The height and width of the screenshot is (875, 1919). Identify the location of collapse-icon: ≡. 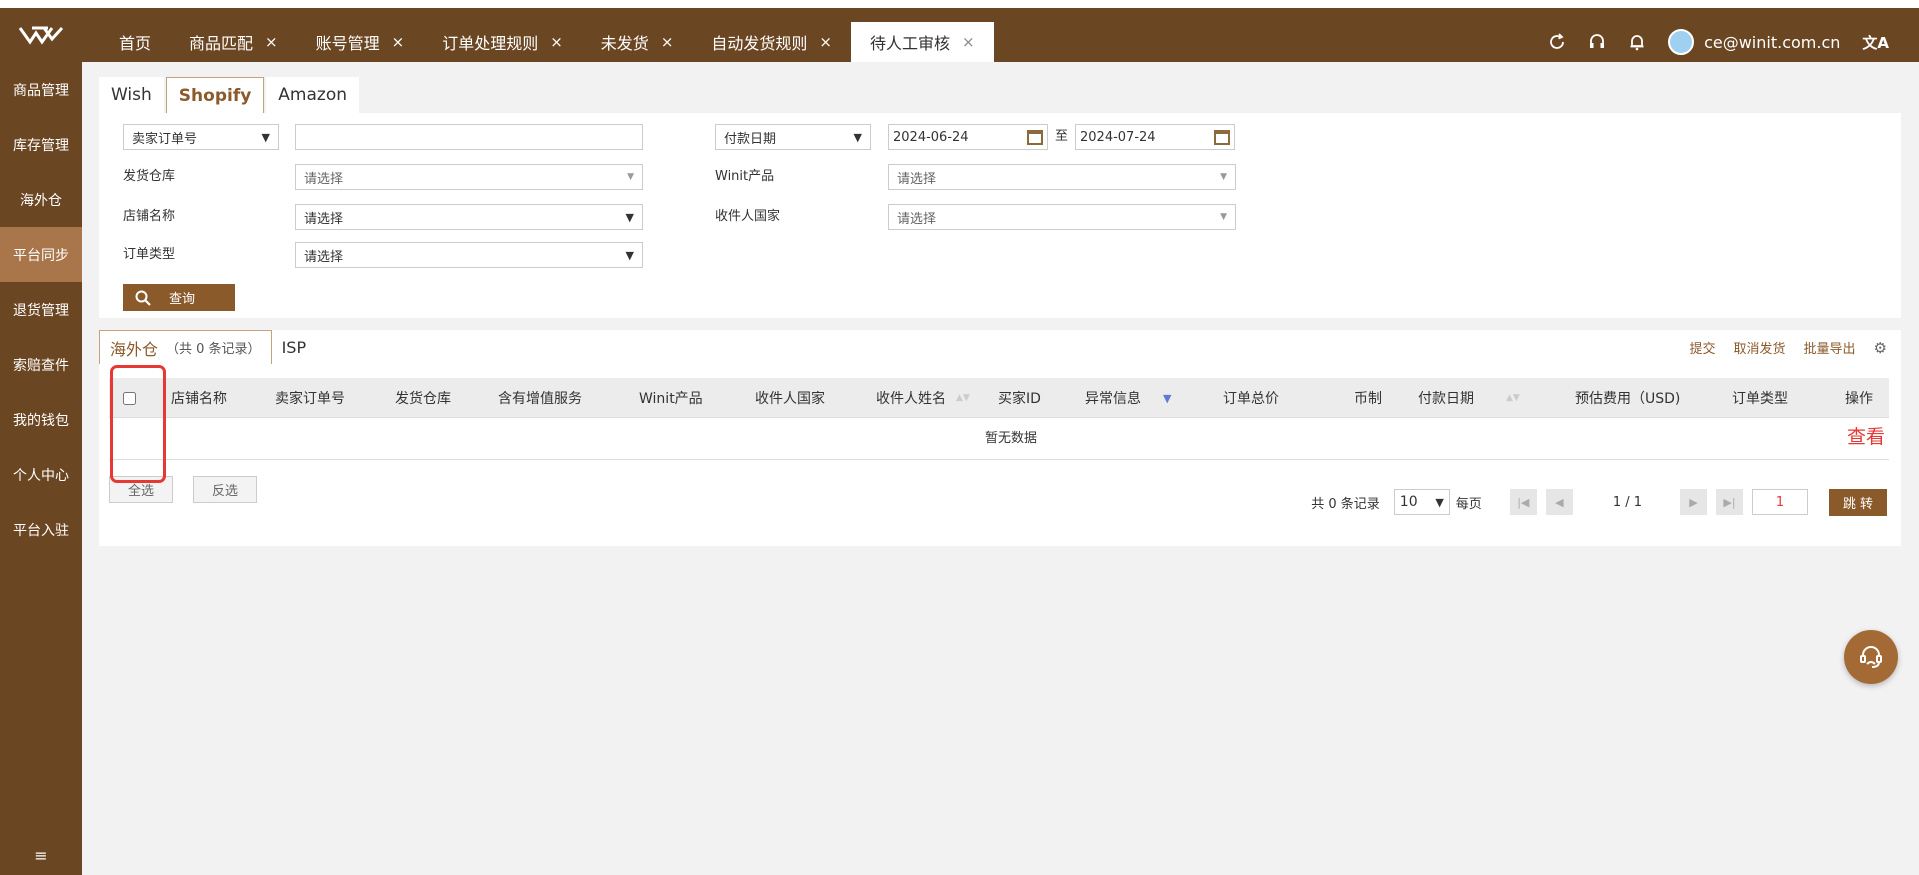
(41, 855).